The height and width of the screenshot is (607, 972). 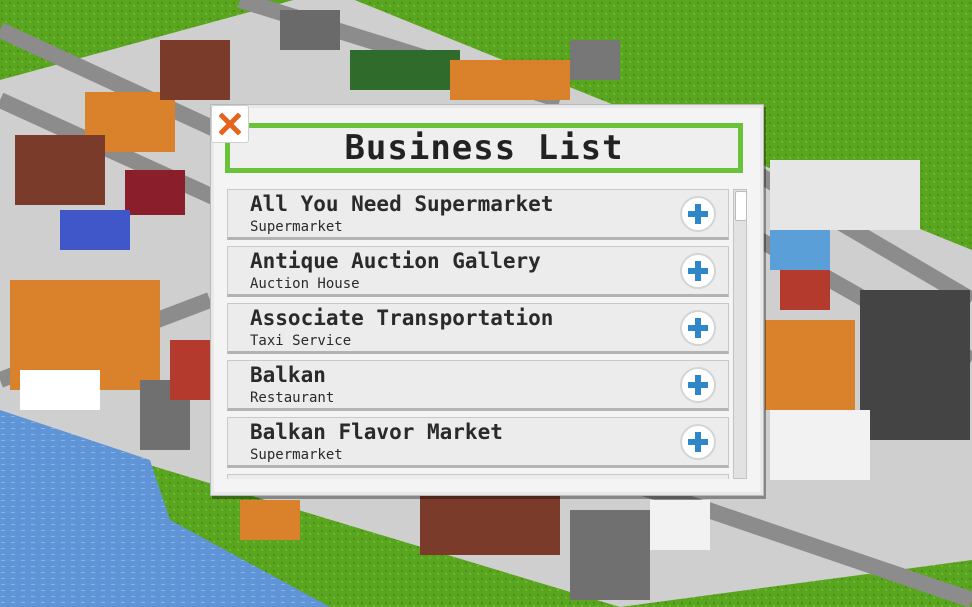 I want to click on dialog-title: Business List, so click(x=484, y=148).